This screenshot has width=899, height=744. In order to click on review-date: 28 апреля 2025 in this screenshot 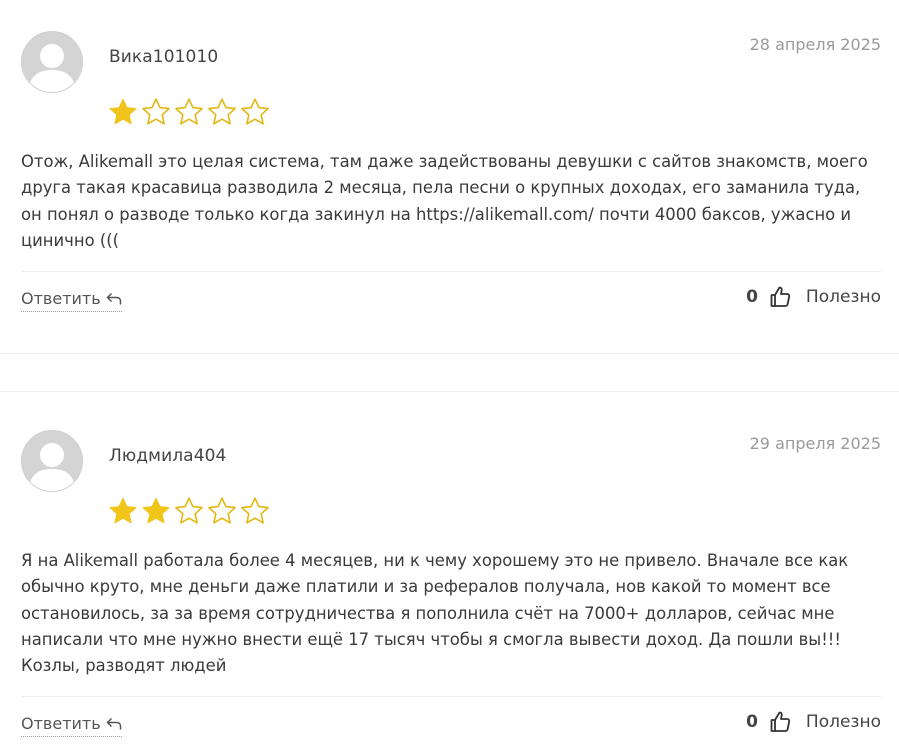, I will do `click(815, 44)`.